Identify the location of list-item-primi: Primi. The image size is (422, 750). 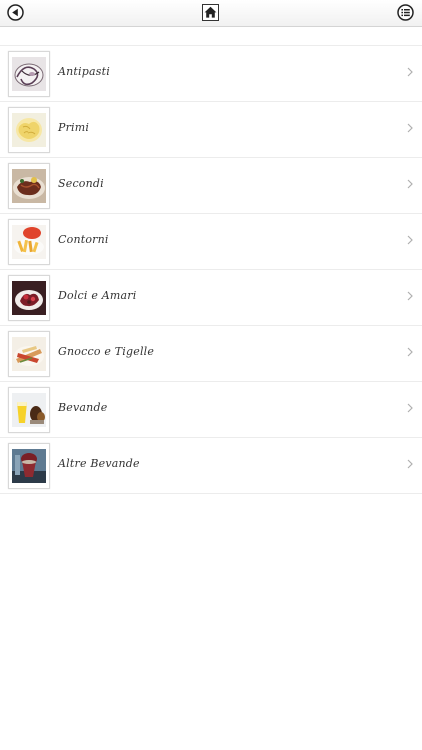
(211, 130).